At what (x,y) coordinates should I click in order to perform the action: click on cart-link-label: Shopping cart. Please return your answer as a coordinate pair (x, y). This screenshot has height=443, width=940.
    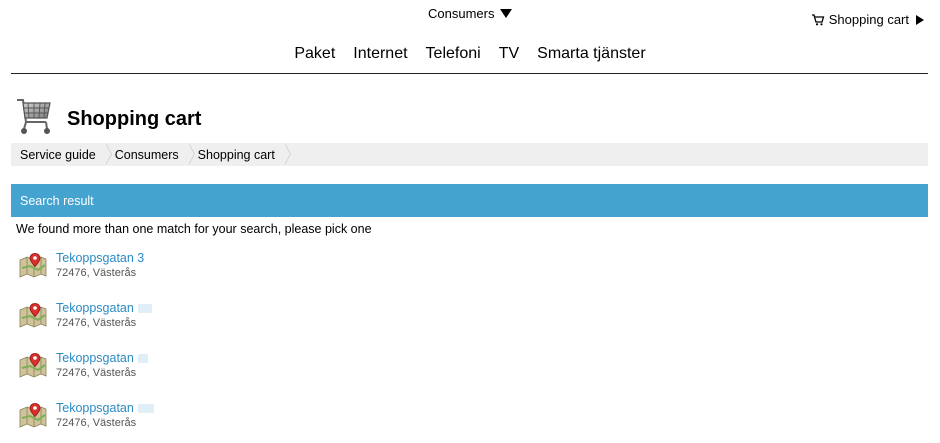
    Looking at the image, I should click on (868, 19).